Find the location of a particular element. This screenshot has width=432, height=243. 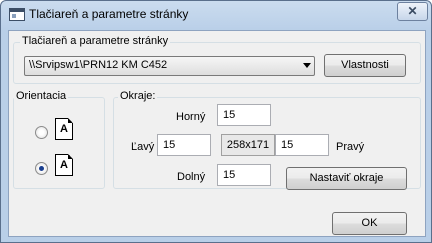

top-margin-label: Horný is located at coordinates (191, 117).